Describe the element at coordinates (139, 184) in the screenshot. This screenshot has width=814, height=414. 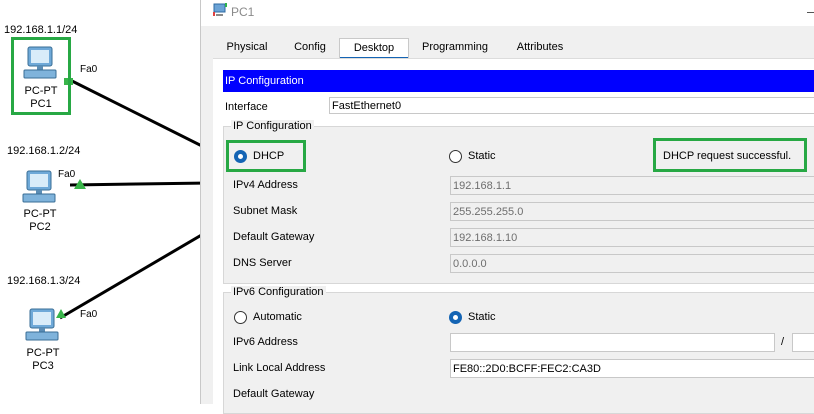
I see `link-pc2` at that location.